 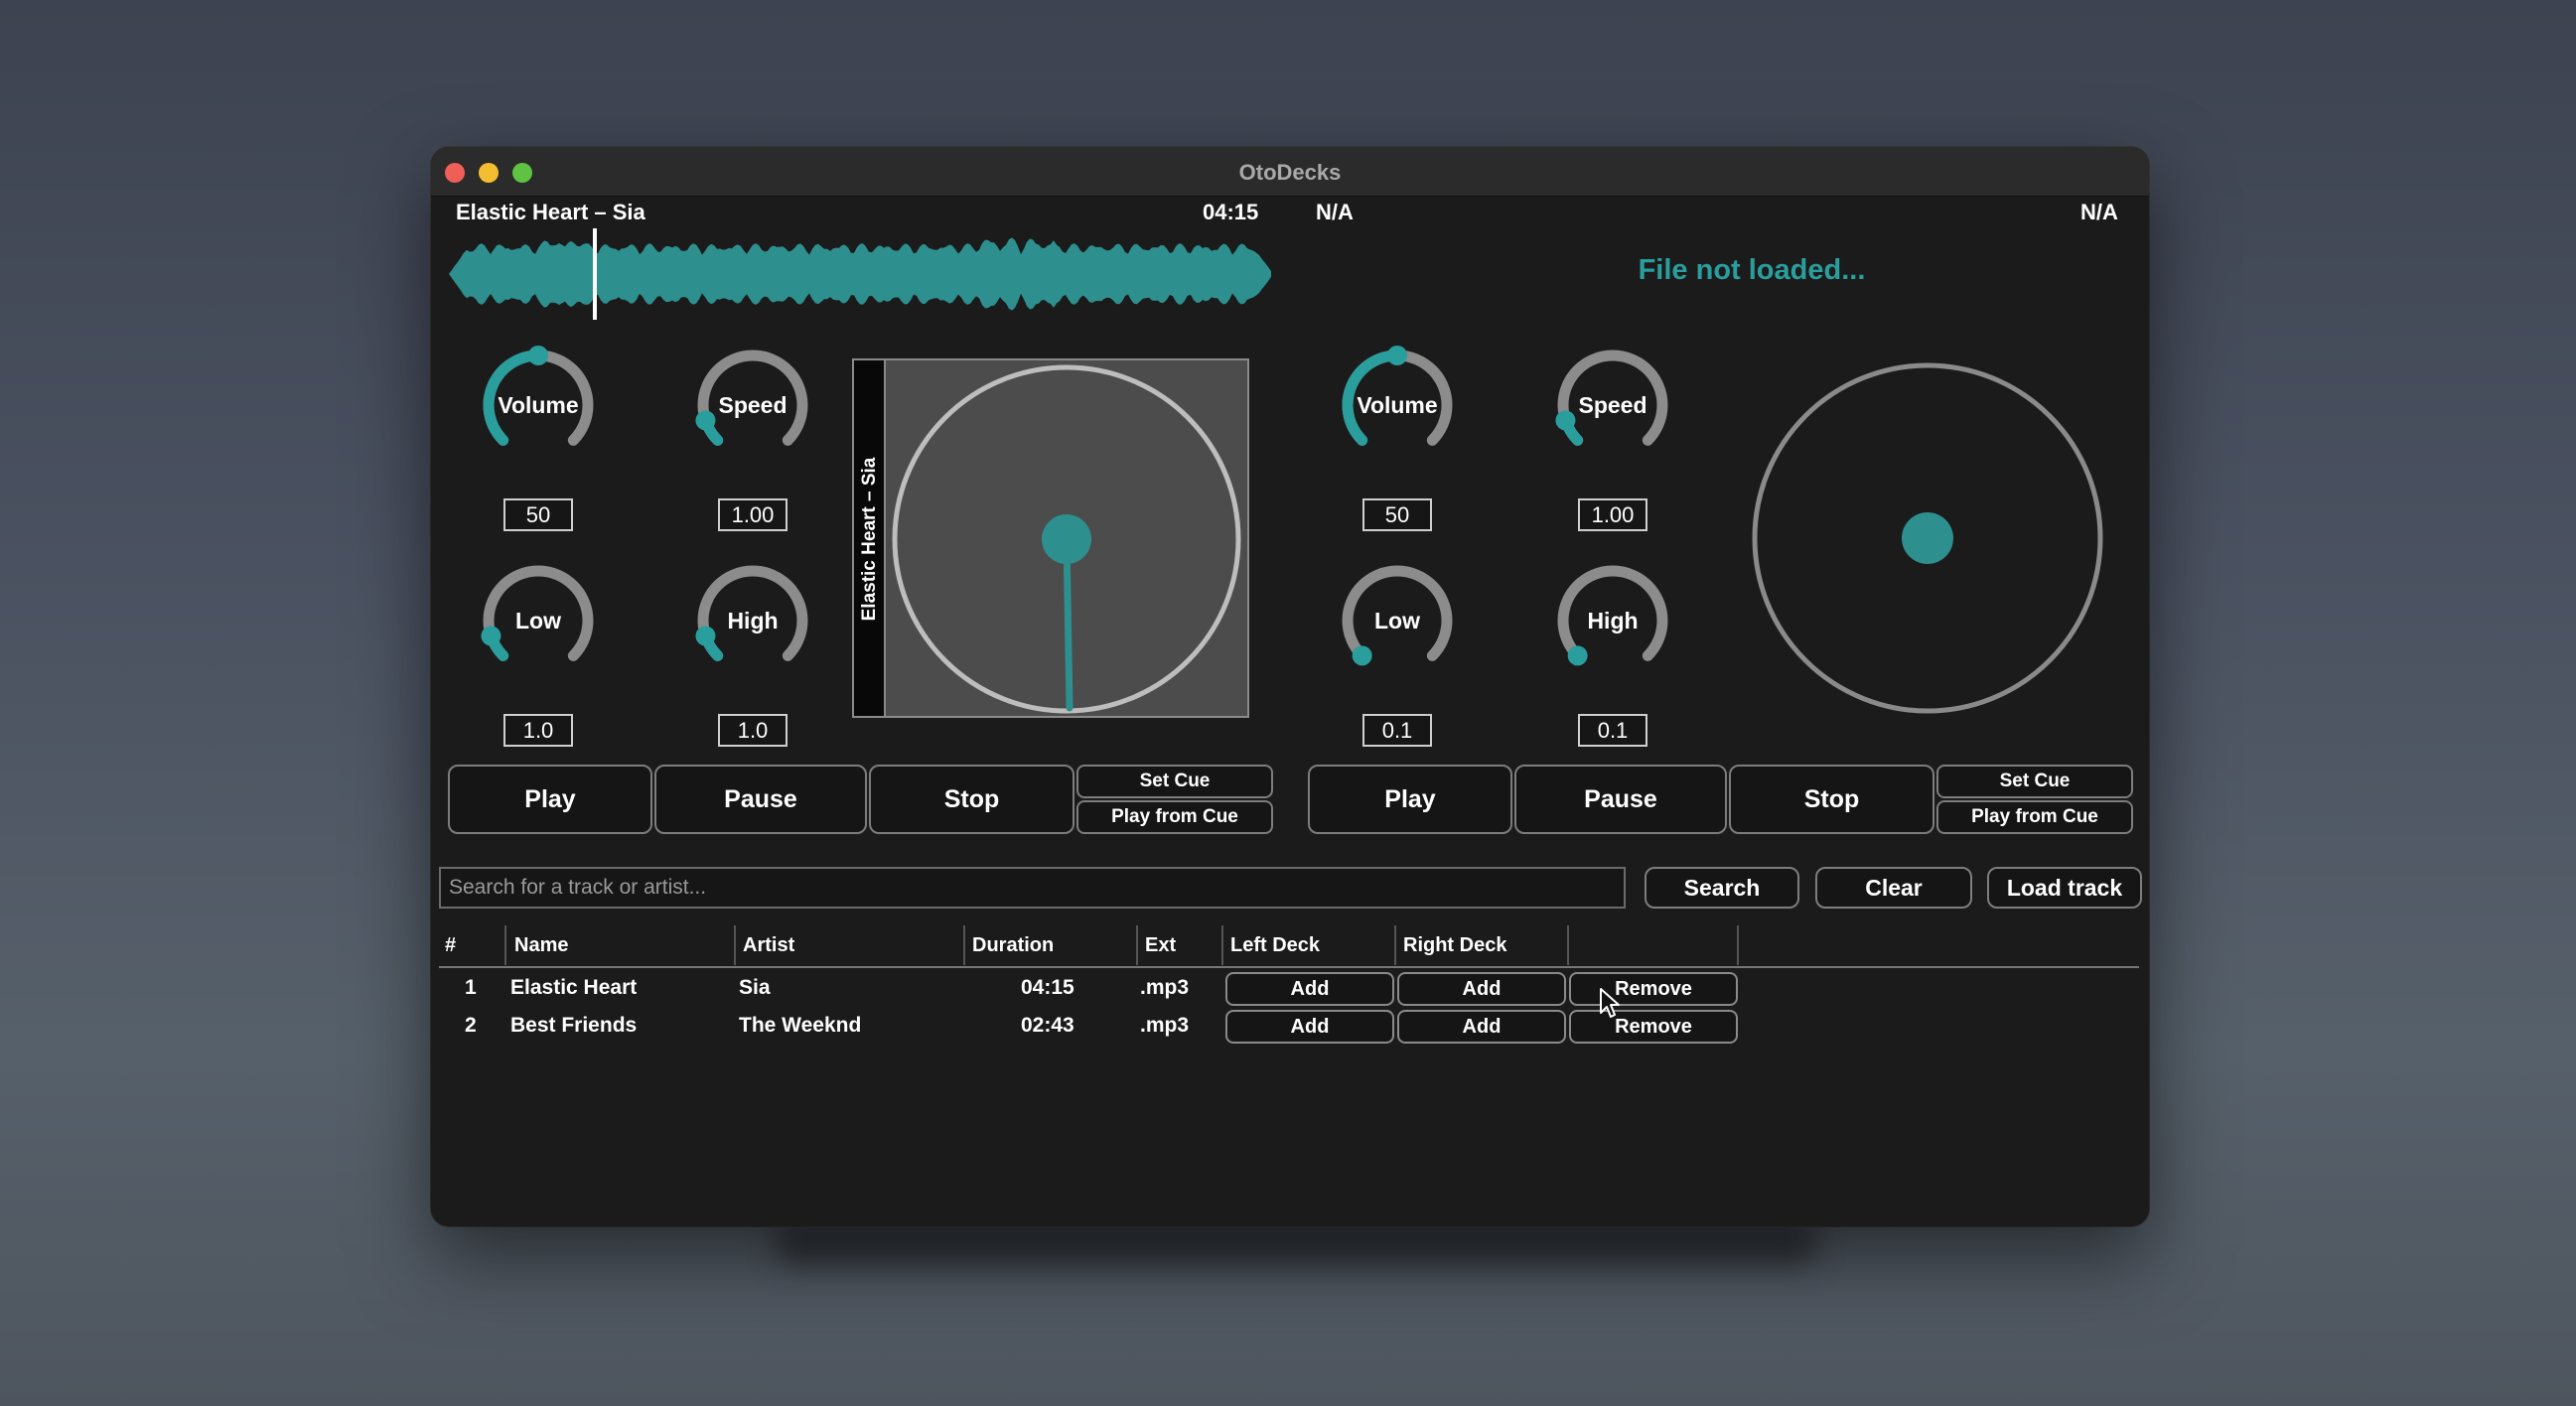 I want to click on column-header-left-deck: Left Deck, so click(x=1275, y=945).